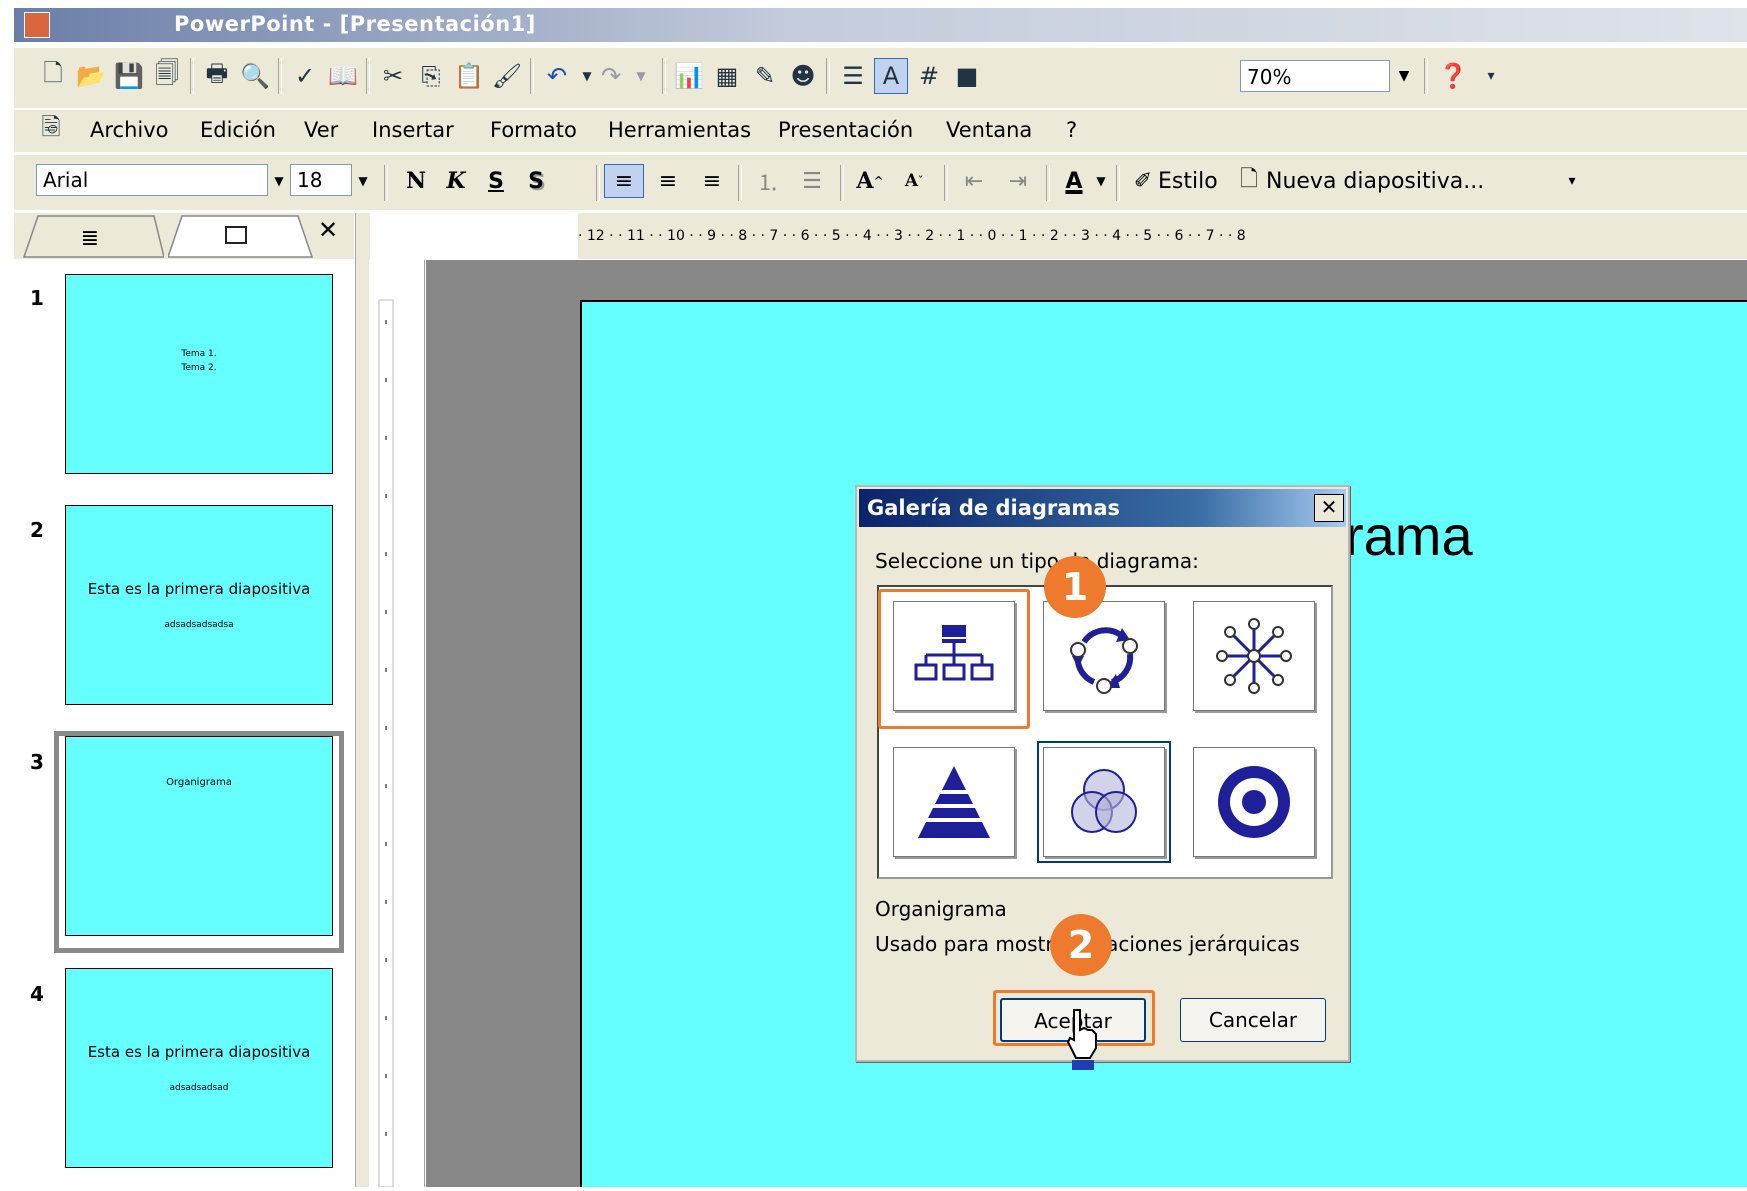 Image resolution: width=1747 pixels, height=1191 pixels. I want to click on paste-icon: 📋, so click(469, 76).